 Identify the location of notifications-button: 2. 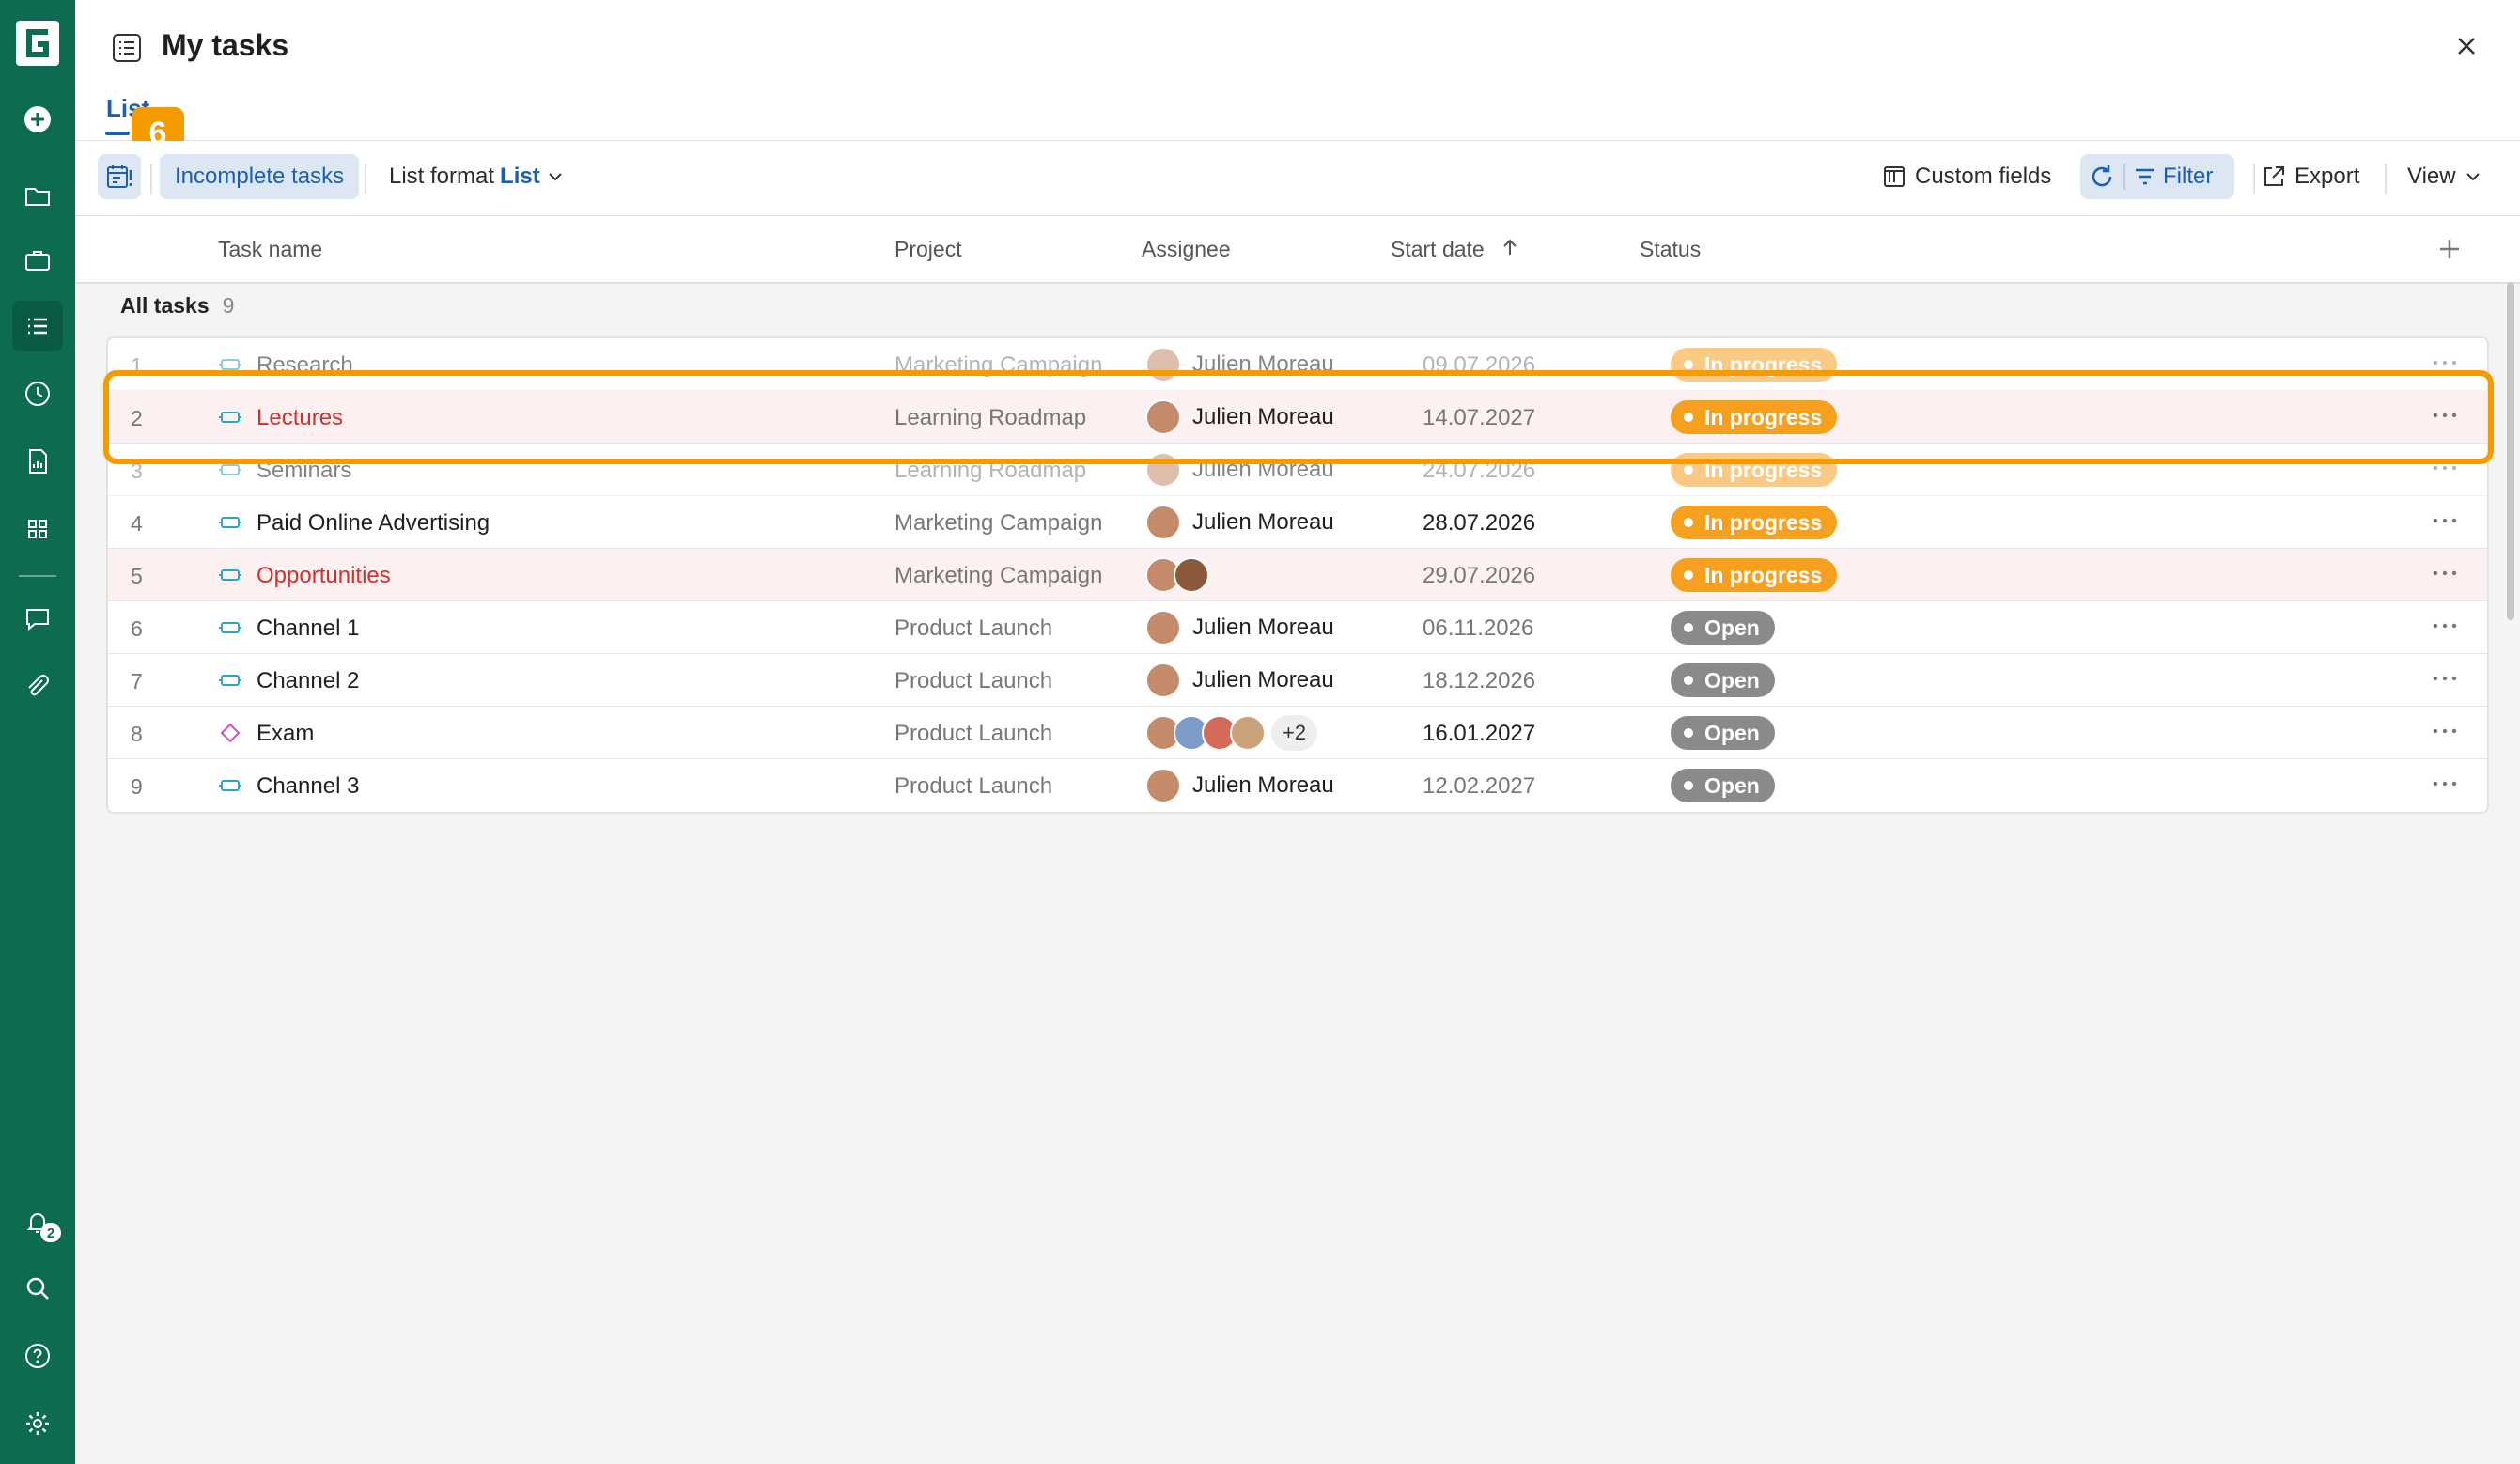
(37, 1222).